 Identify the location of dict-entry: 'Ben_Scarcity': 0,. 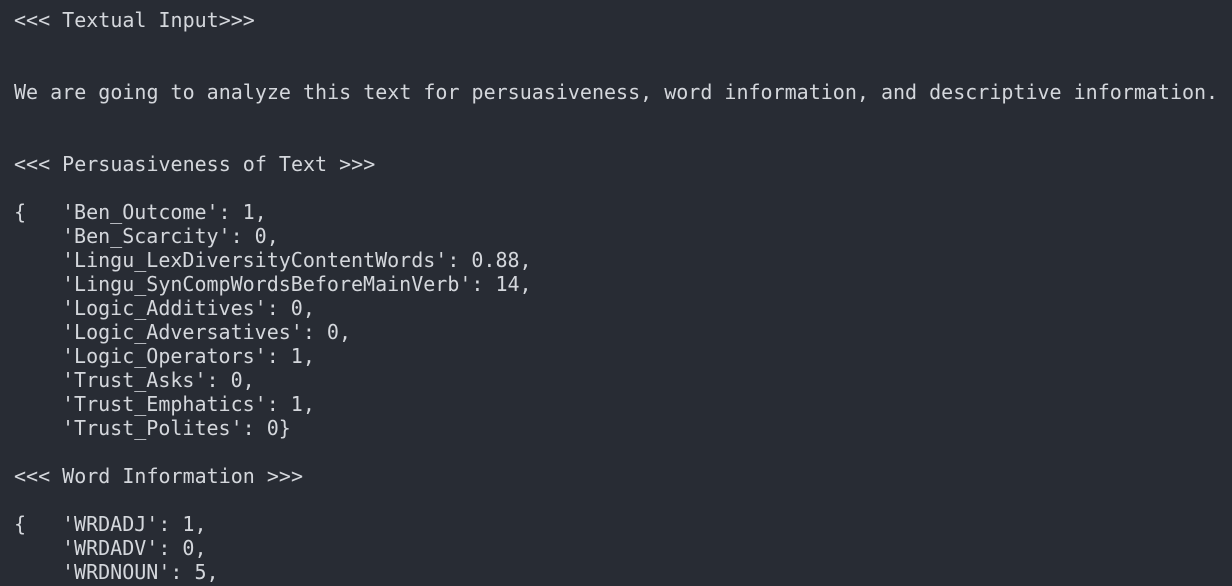
(170, 236).